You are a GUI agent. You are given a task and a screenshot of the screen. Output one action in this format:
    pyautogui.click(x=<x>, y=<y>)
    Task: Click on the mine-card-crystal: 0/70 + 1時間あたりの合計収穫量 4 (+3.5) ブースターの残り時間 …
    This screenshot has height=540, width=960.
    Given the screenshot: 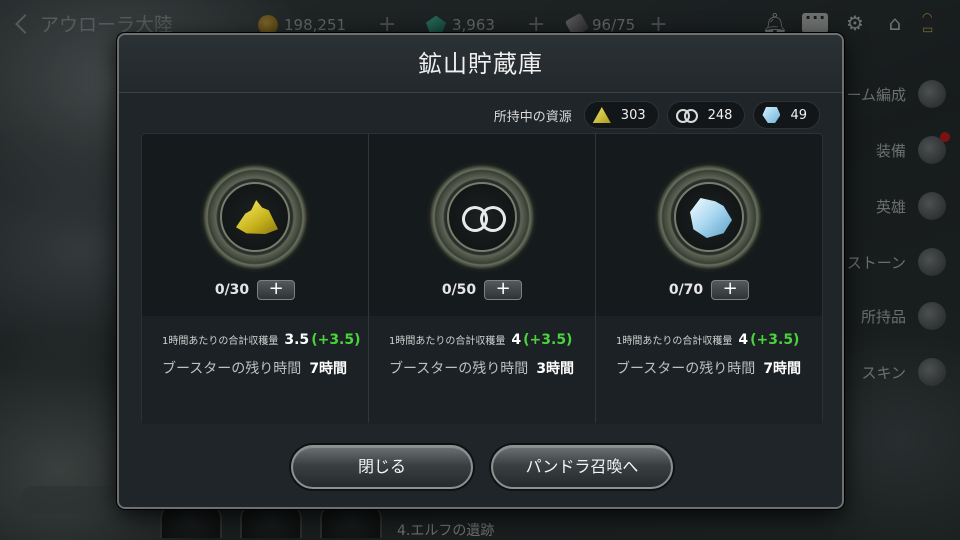 What is the action you would take?
    pyautogui.click(x=709, y=279)
    